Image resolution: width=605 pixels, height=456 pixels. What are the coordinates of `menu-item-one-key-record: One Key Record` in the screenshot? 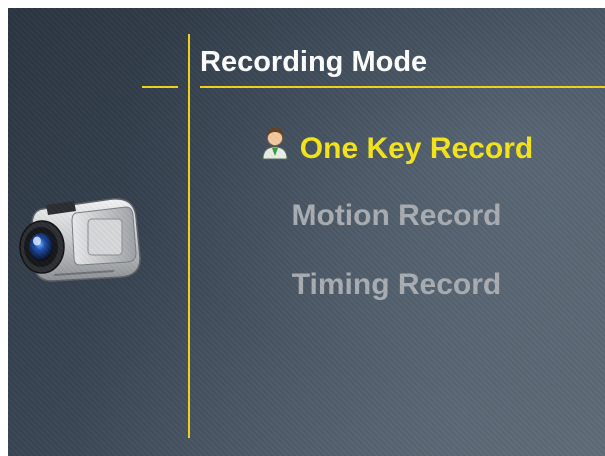 It's located at (396, 146).